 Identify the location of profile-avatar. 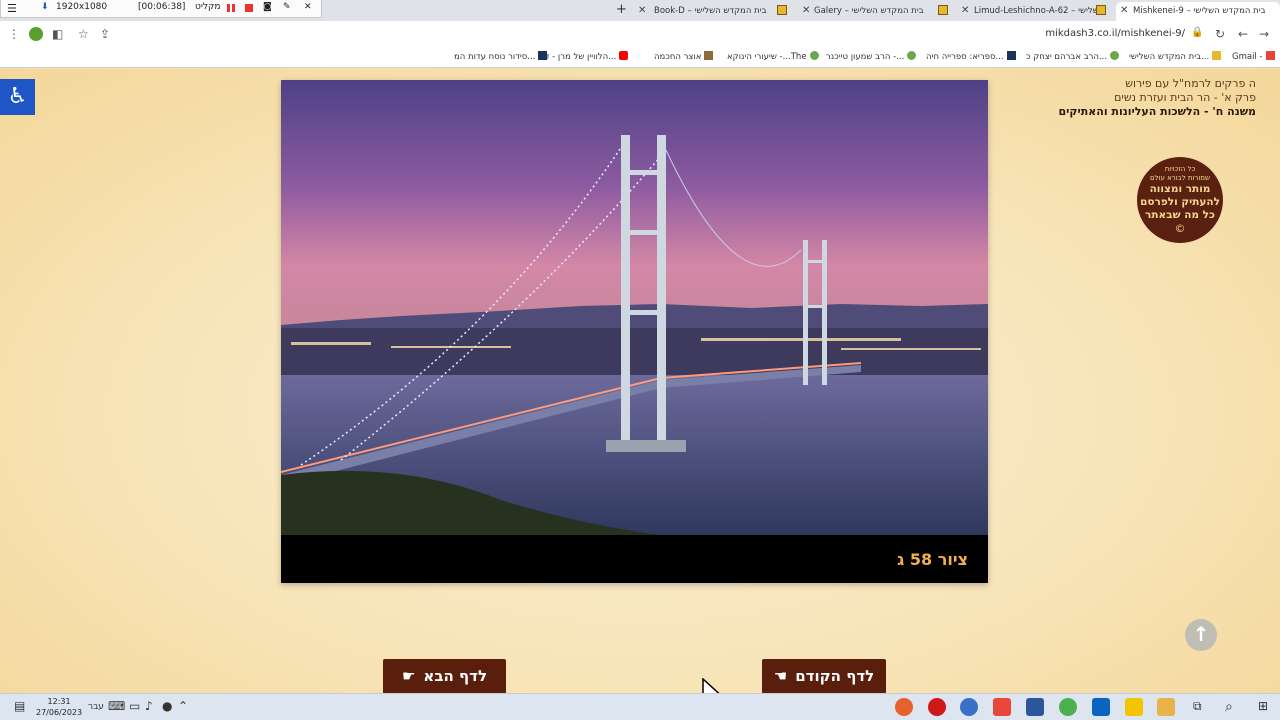
(36, 34).